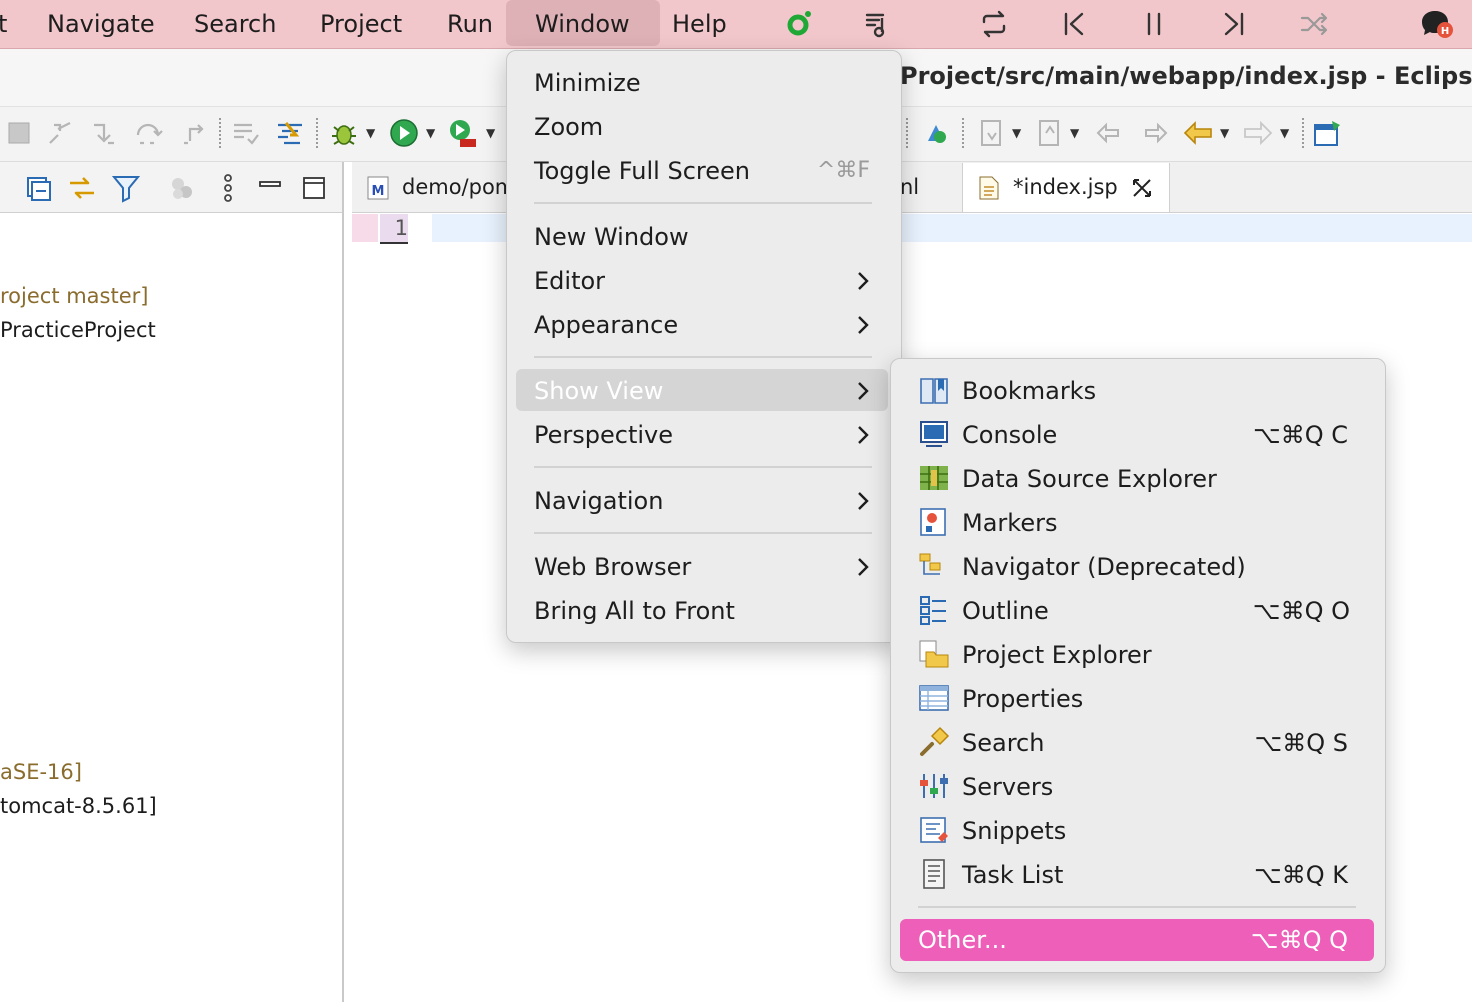 This screenshot has width=1472, height=1002. I want to click on data-source-explorer-icon, so click(934, 478).